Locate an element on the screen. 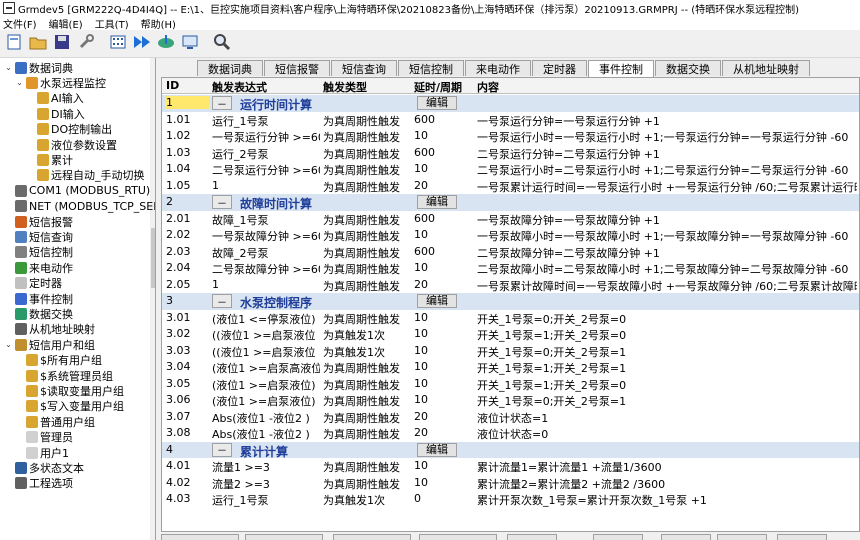  tree-item: 短信查询 is located at coordinates (38, 236).